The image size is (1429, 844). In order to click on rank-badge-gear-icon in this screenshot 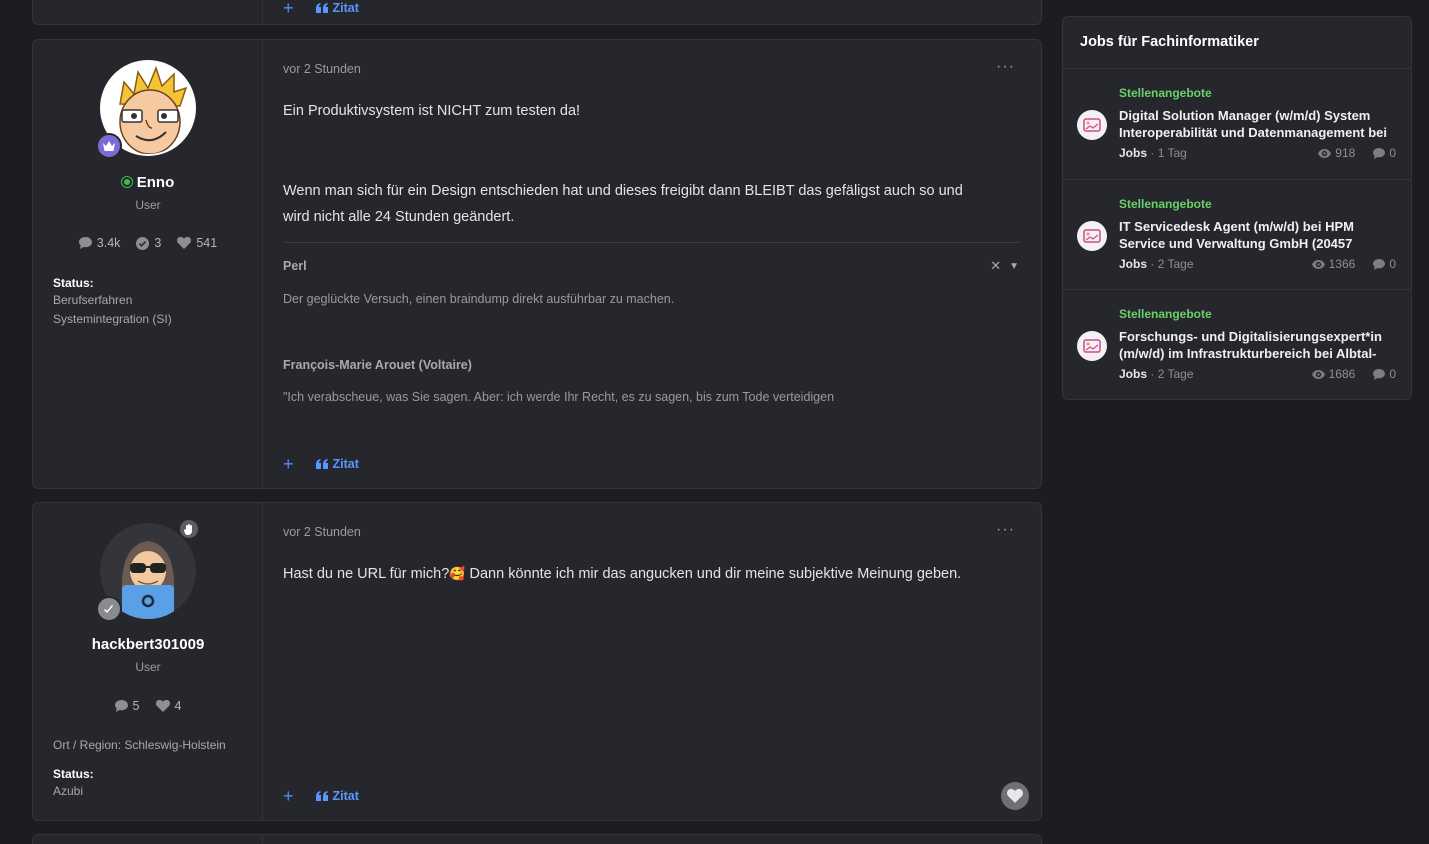, I will do `click(109, 609)`.